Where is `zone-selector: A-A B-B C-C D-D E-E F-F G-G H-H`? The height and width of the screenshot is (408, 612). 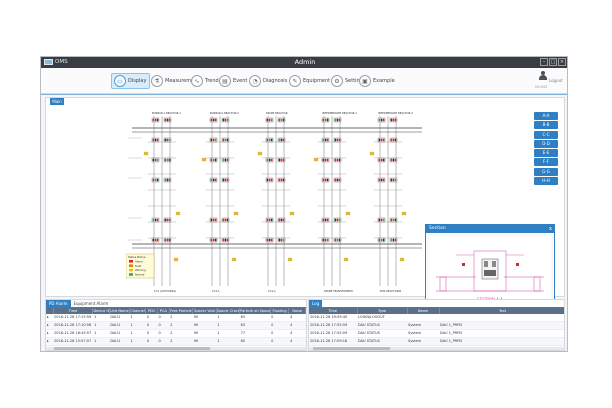
zone-selector: A-A B-B C-C D-D E-E F-F G-G H-H is located at coordinates (546, 149).